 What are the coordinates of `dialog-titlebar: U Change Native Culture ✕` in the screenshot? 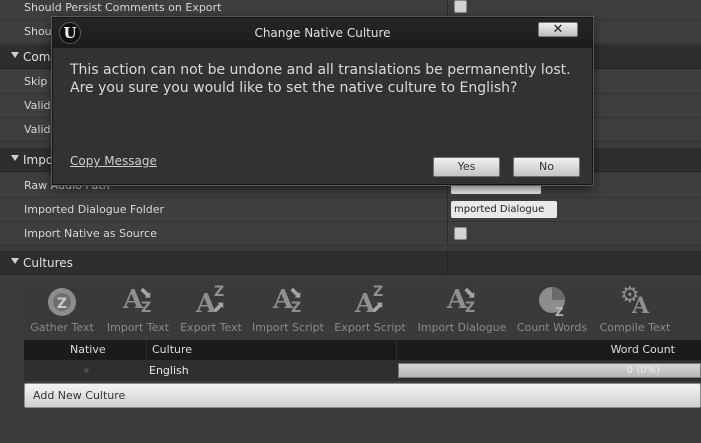 It's located at (322, 33).